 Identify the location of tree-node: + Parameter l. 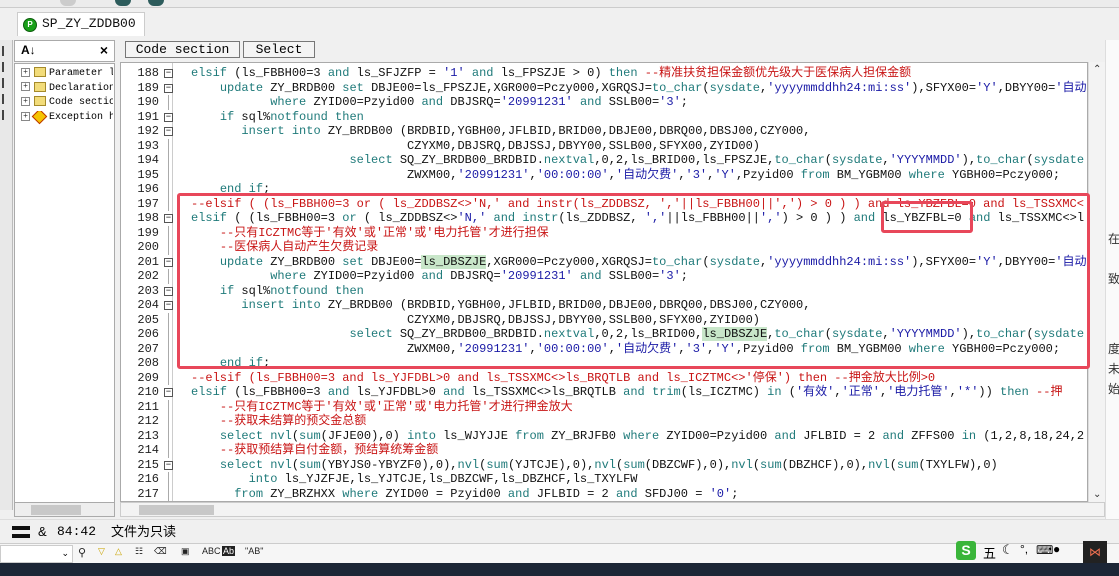
(67, 74).